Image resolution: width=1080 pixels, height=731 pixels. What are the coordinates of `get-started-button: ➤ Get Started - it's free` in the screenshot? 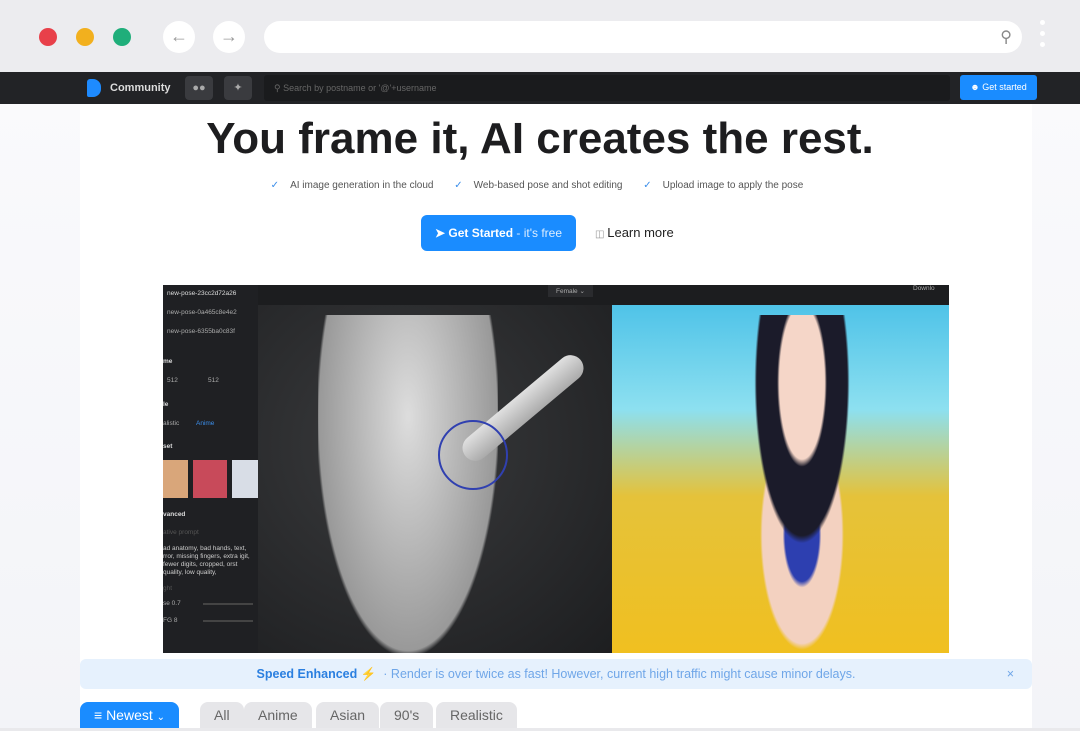 It's located at (498, 233).